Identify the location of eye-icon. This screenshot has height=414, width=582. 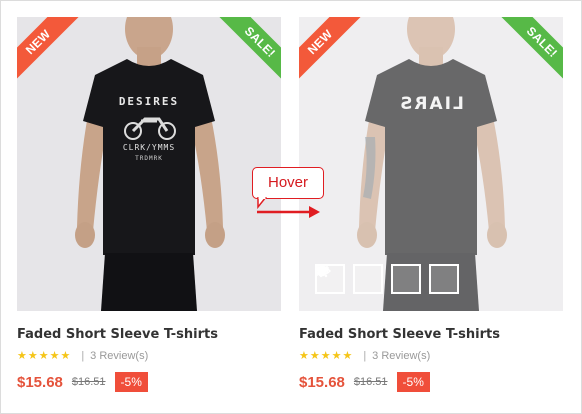
(323, 271).